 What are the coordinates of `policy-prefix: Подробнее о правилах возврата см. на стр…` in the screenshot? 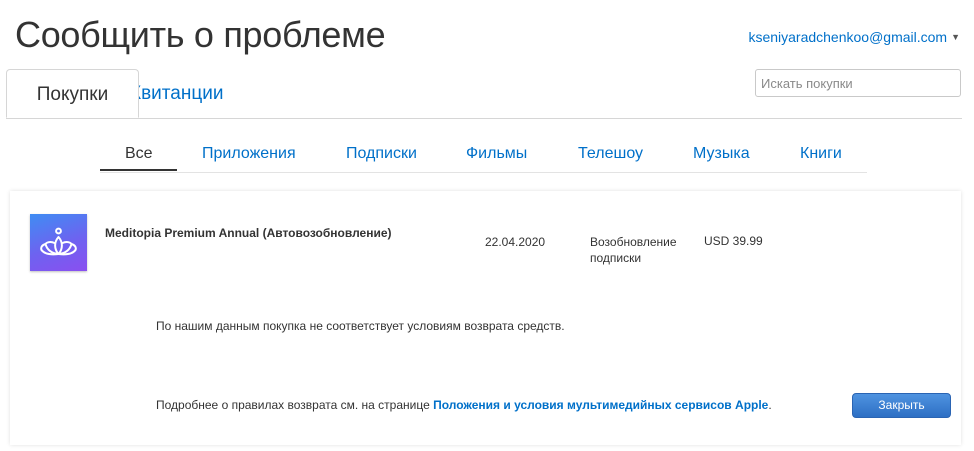 It's located at (295, 405).